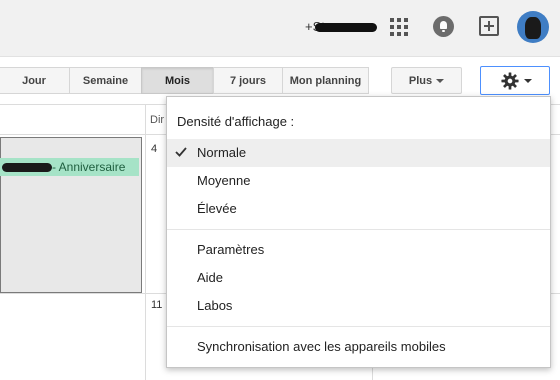  What do you see at coordinates (399, 27) in the screenshot?
I see `apps-grid-icon` at bounding box center [399, 27].